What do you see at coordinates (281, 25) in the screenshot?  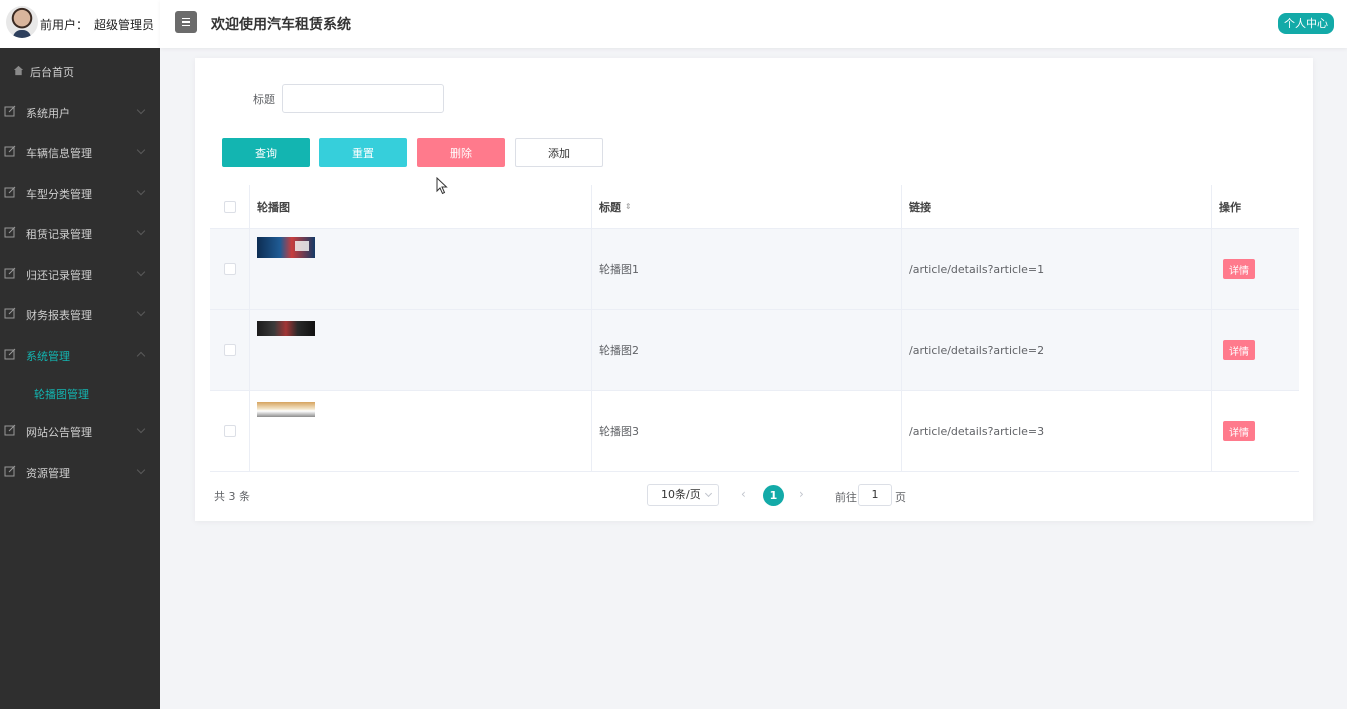 I see `page-title: 欢迎使用汽车租赁系统` at bounding box center [281, 25].